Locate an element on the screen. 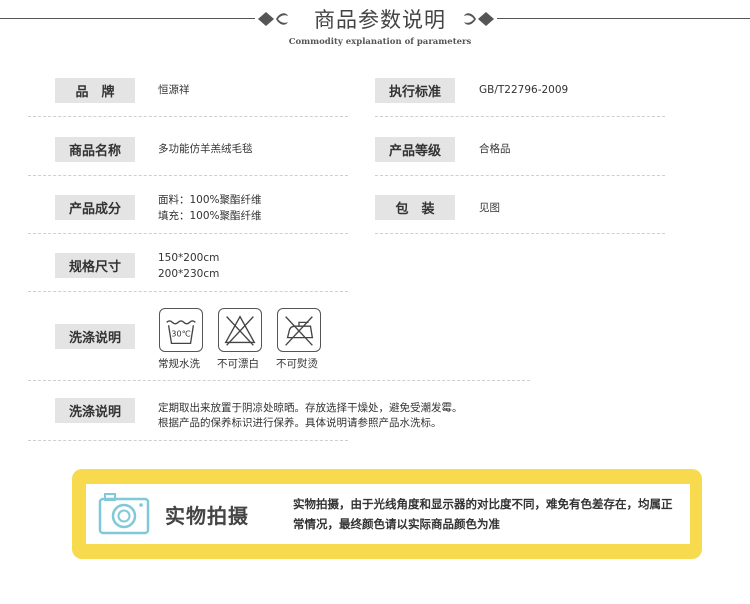 The height and width of the screenshot is (604, 750). value-package: 见图 is located at coordinates (489, 208).